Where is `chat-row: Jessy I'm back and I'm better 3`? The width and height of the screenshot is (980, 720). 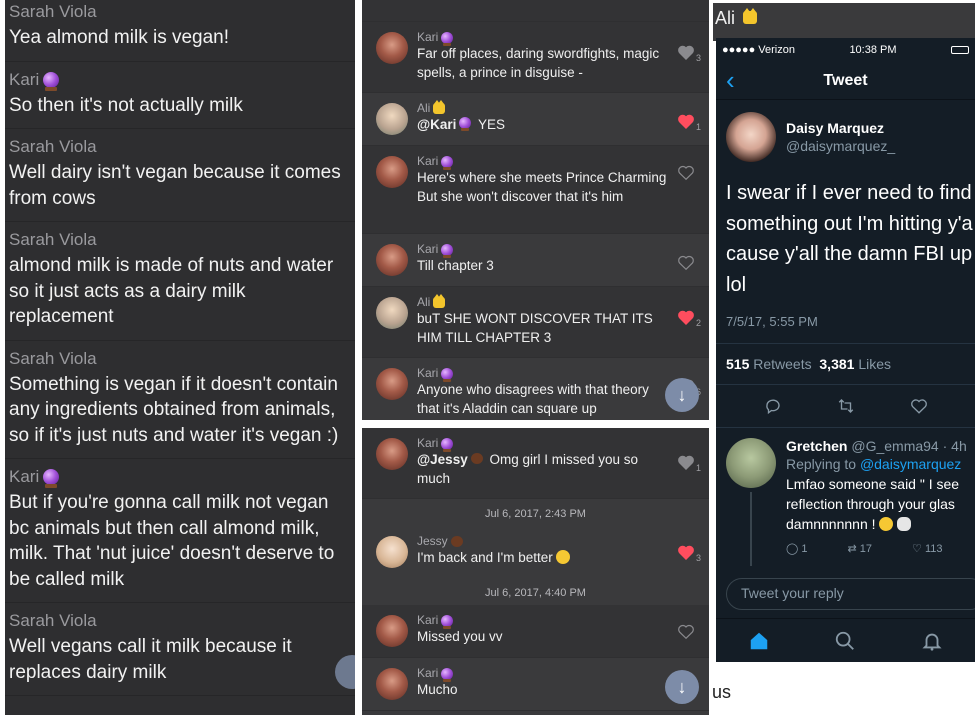 chat-row: Jessy I'm back and I'm better 3 is located at coordinates (535, 552).